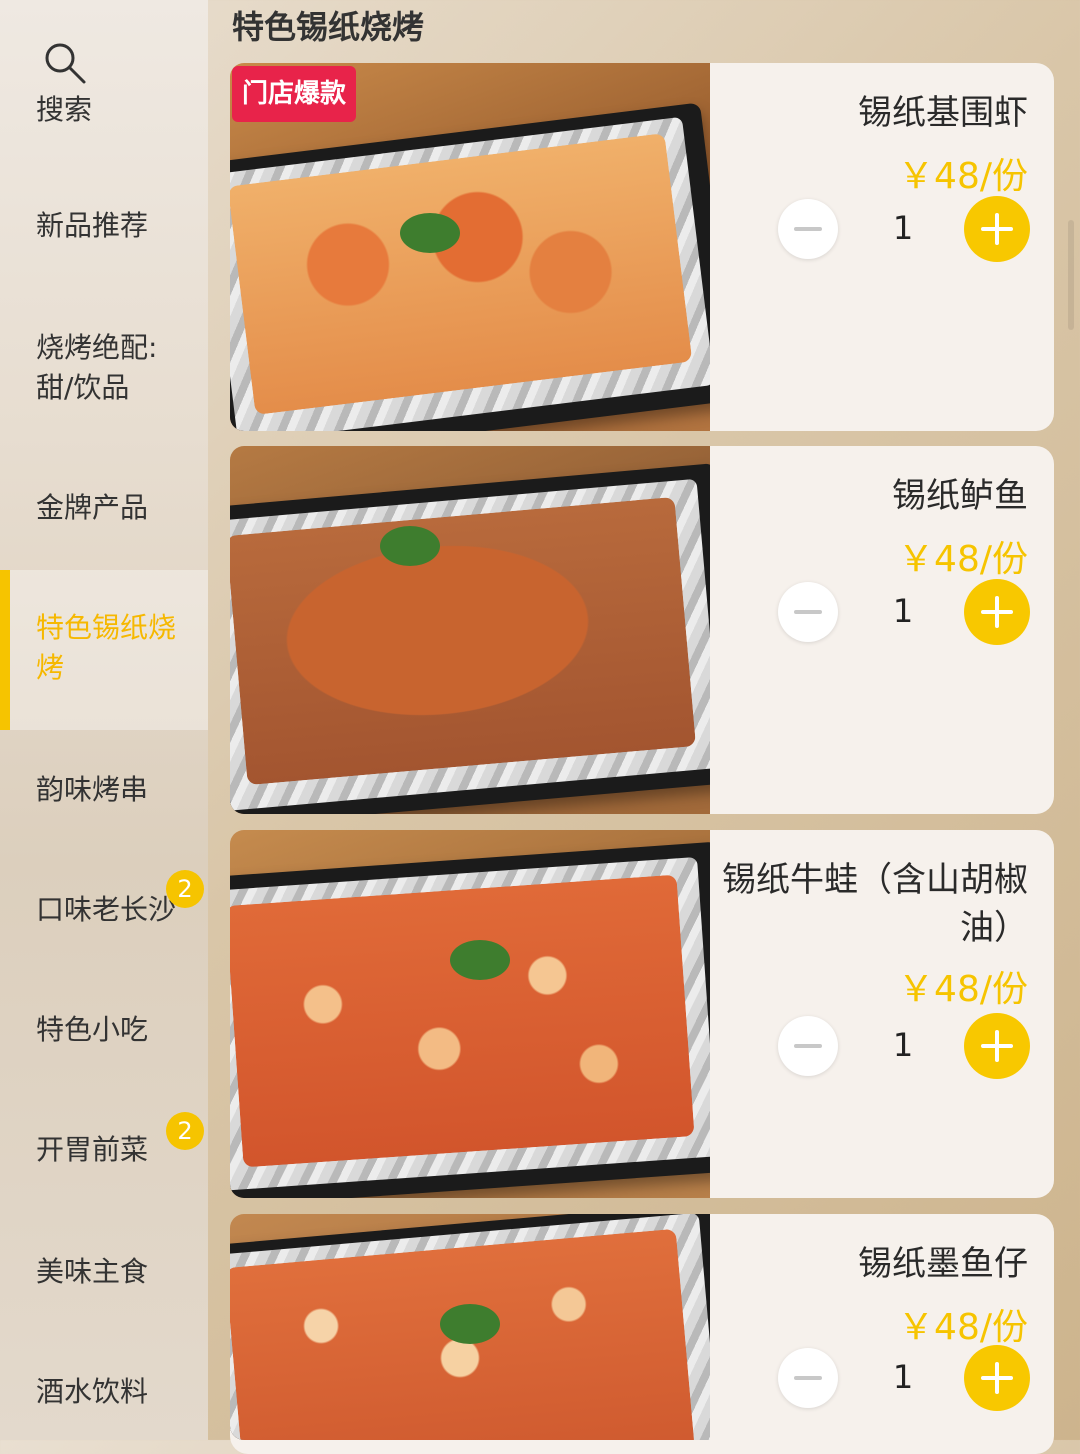 Image resolution: width=1080 pixels, height=1454 pixels. What do you see at coordinates (943, 113) in the screenshot?
I see `product-name: 锡纸基围虾` at bounding box center [943, 113].